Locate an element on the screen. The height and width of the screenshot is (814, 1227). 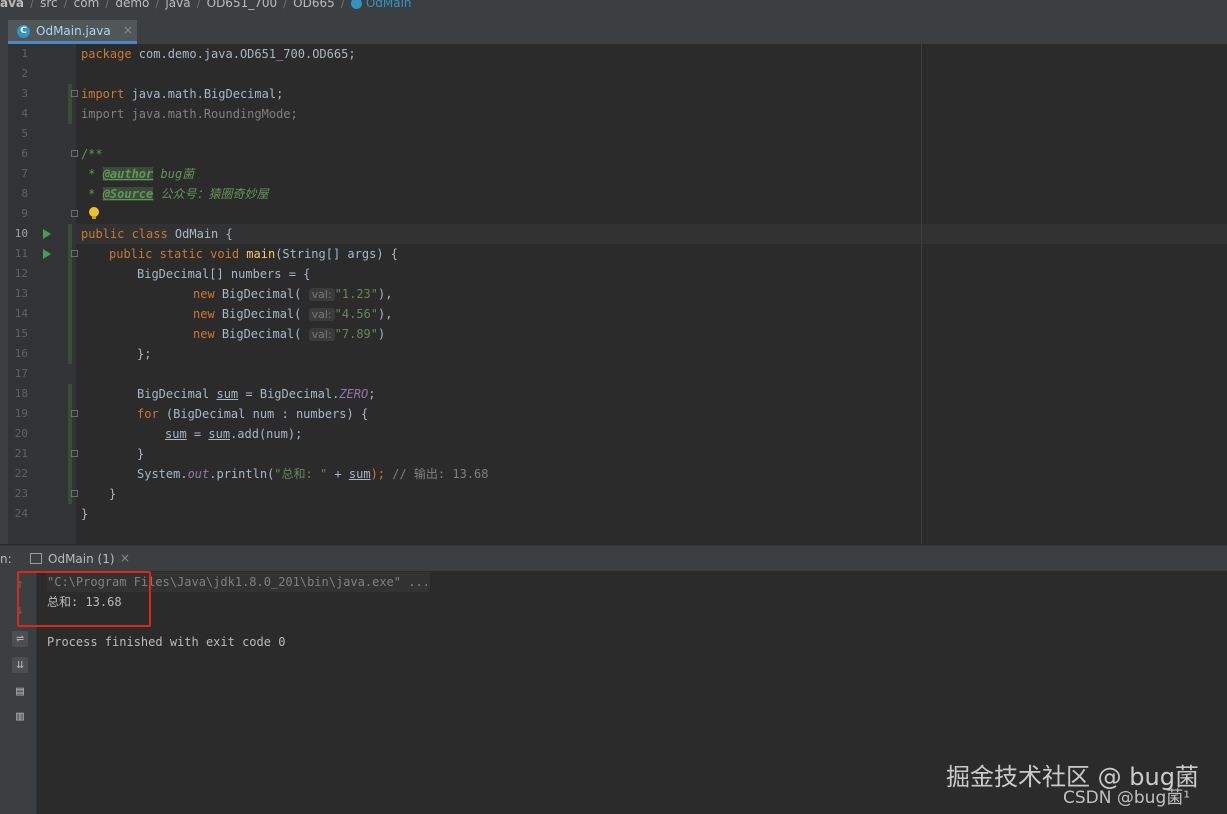
class-icon is located at coordinates (356, 4).